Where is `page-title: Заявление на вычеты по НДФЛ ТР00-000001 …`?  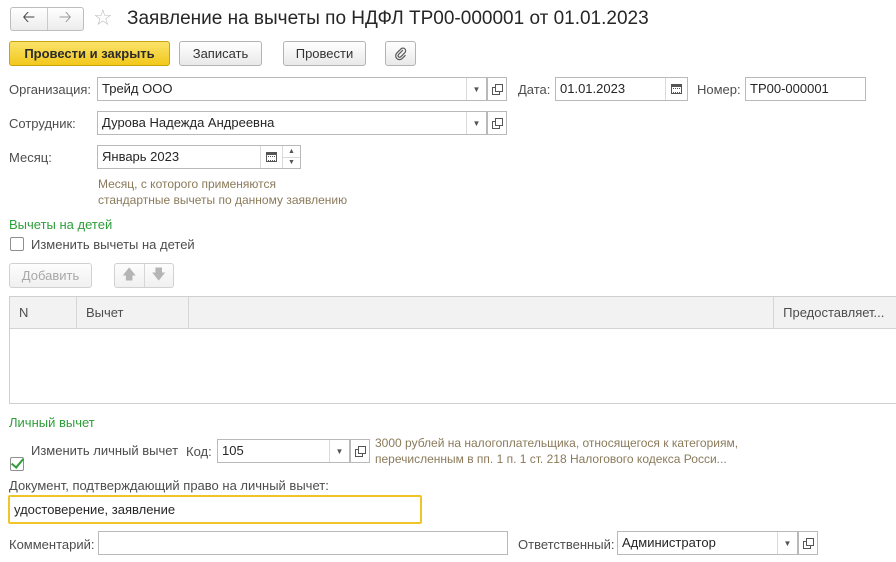
page-title: Заявление на вычеты по НДФЛ ТР00-000001 … is located at coordinates (388, 18).